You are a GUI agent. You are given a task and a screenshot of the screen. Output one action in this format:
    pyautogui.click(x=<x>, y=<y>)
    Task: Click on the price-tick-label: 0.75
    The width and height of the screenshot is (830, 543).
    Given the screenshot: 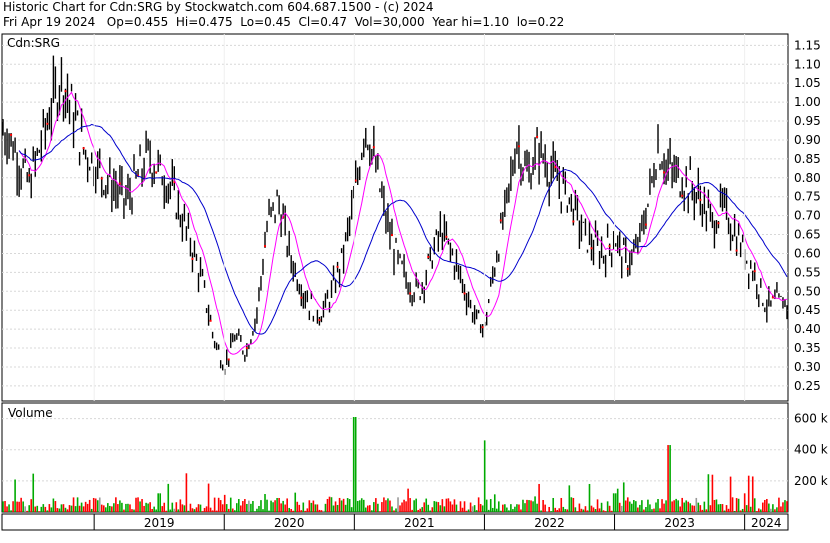 What is the action you would take?
    pyautogui.click(x=807, y=197)
    